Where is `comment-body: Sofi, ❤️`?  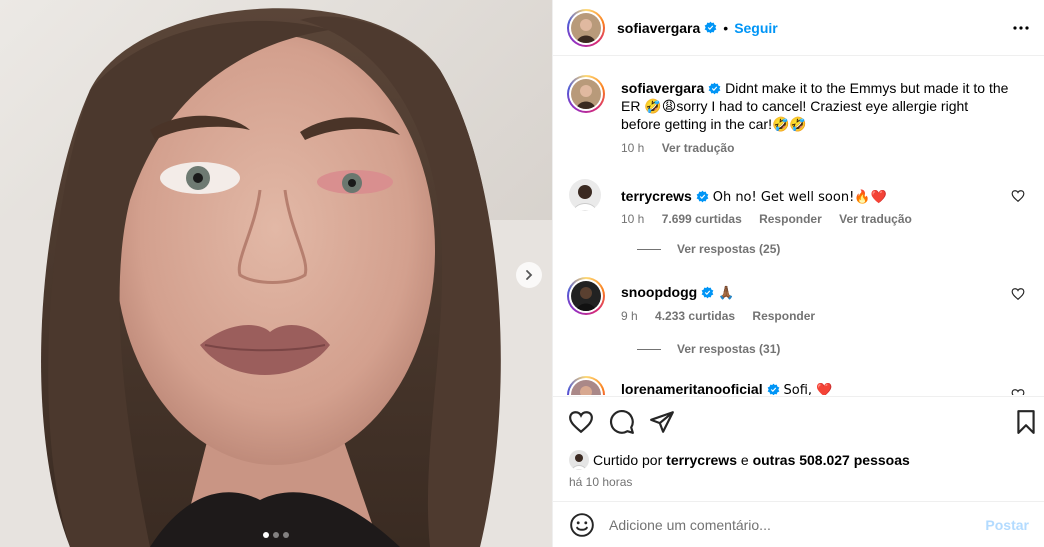
comment-body: Sofi, ❤️ is located at coordinates (808, 389).